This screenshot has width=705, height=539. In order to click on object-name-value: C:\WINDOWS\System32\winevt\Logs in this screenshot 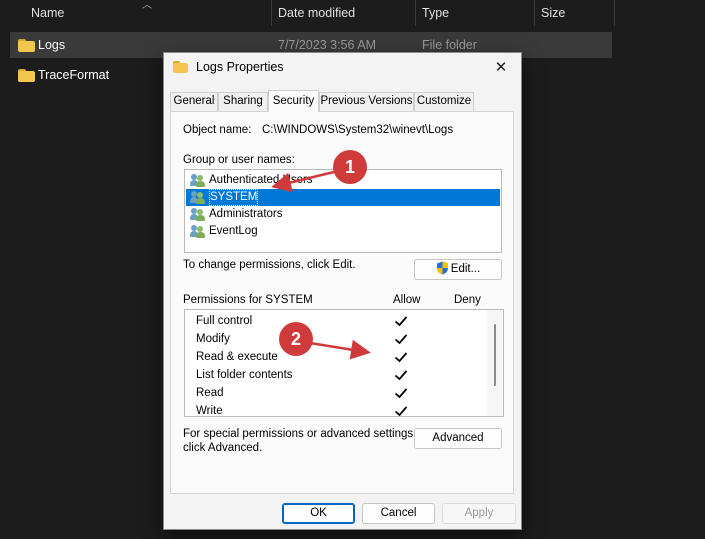, I will do `click(358, 130)`.